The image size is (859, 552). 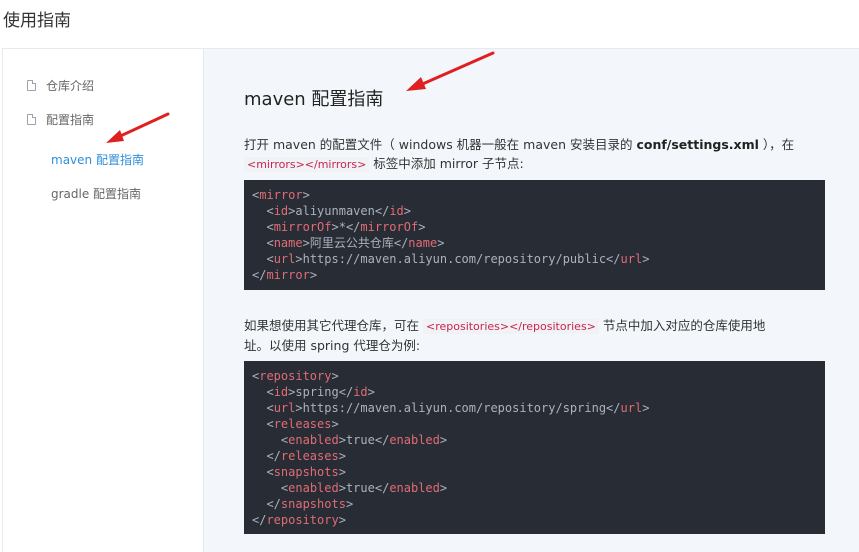 What do you see at coordinates (351, 243) in the screenshot?
I see `code-value: 阿里云公共仓库` at bounding box center [351, 243].